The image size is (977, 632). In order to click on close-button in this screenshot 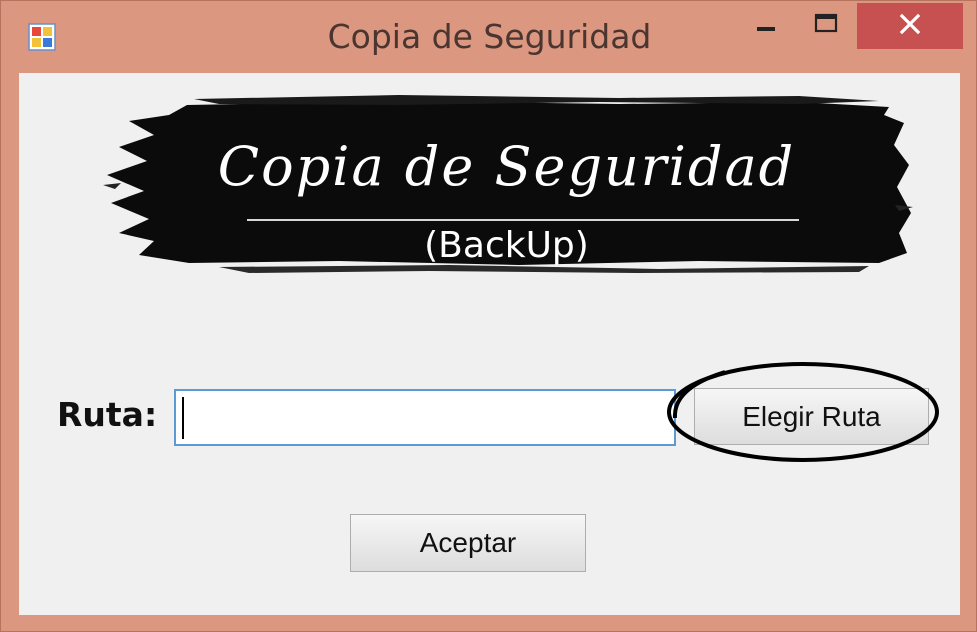, I will do `click(910, 26)`.